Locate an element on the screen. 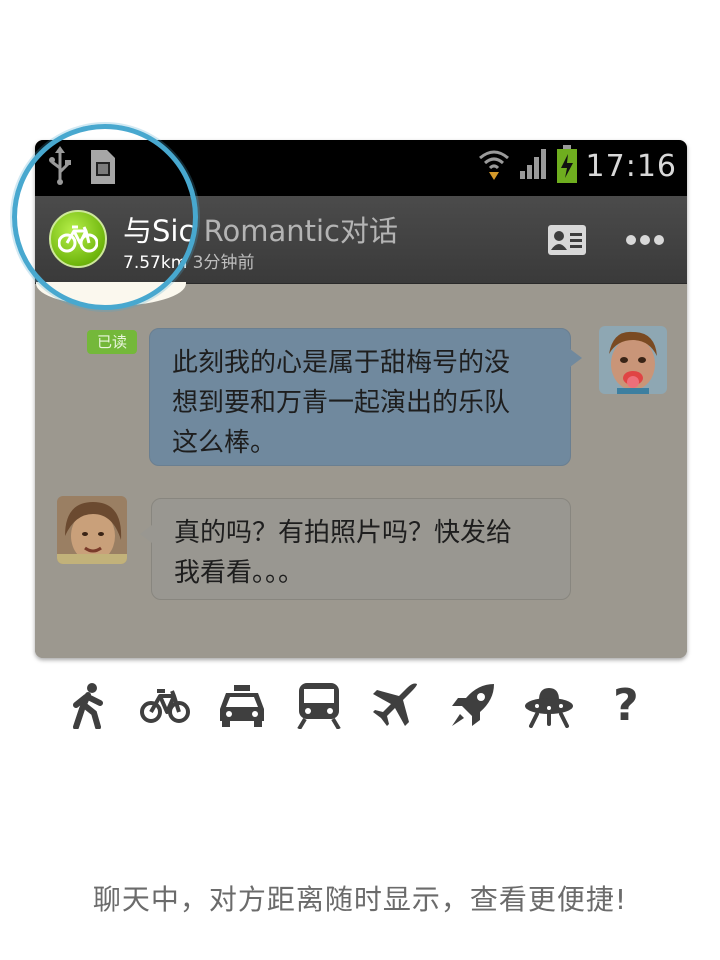 The width and height of the screenshot is (720, 960). message-line: 这么棒。 is located at coordinates (224, 443).